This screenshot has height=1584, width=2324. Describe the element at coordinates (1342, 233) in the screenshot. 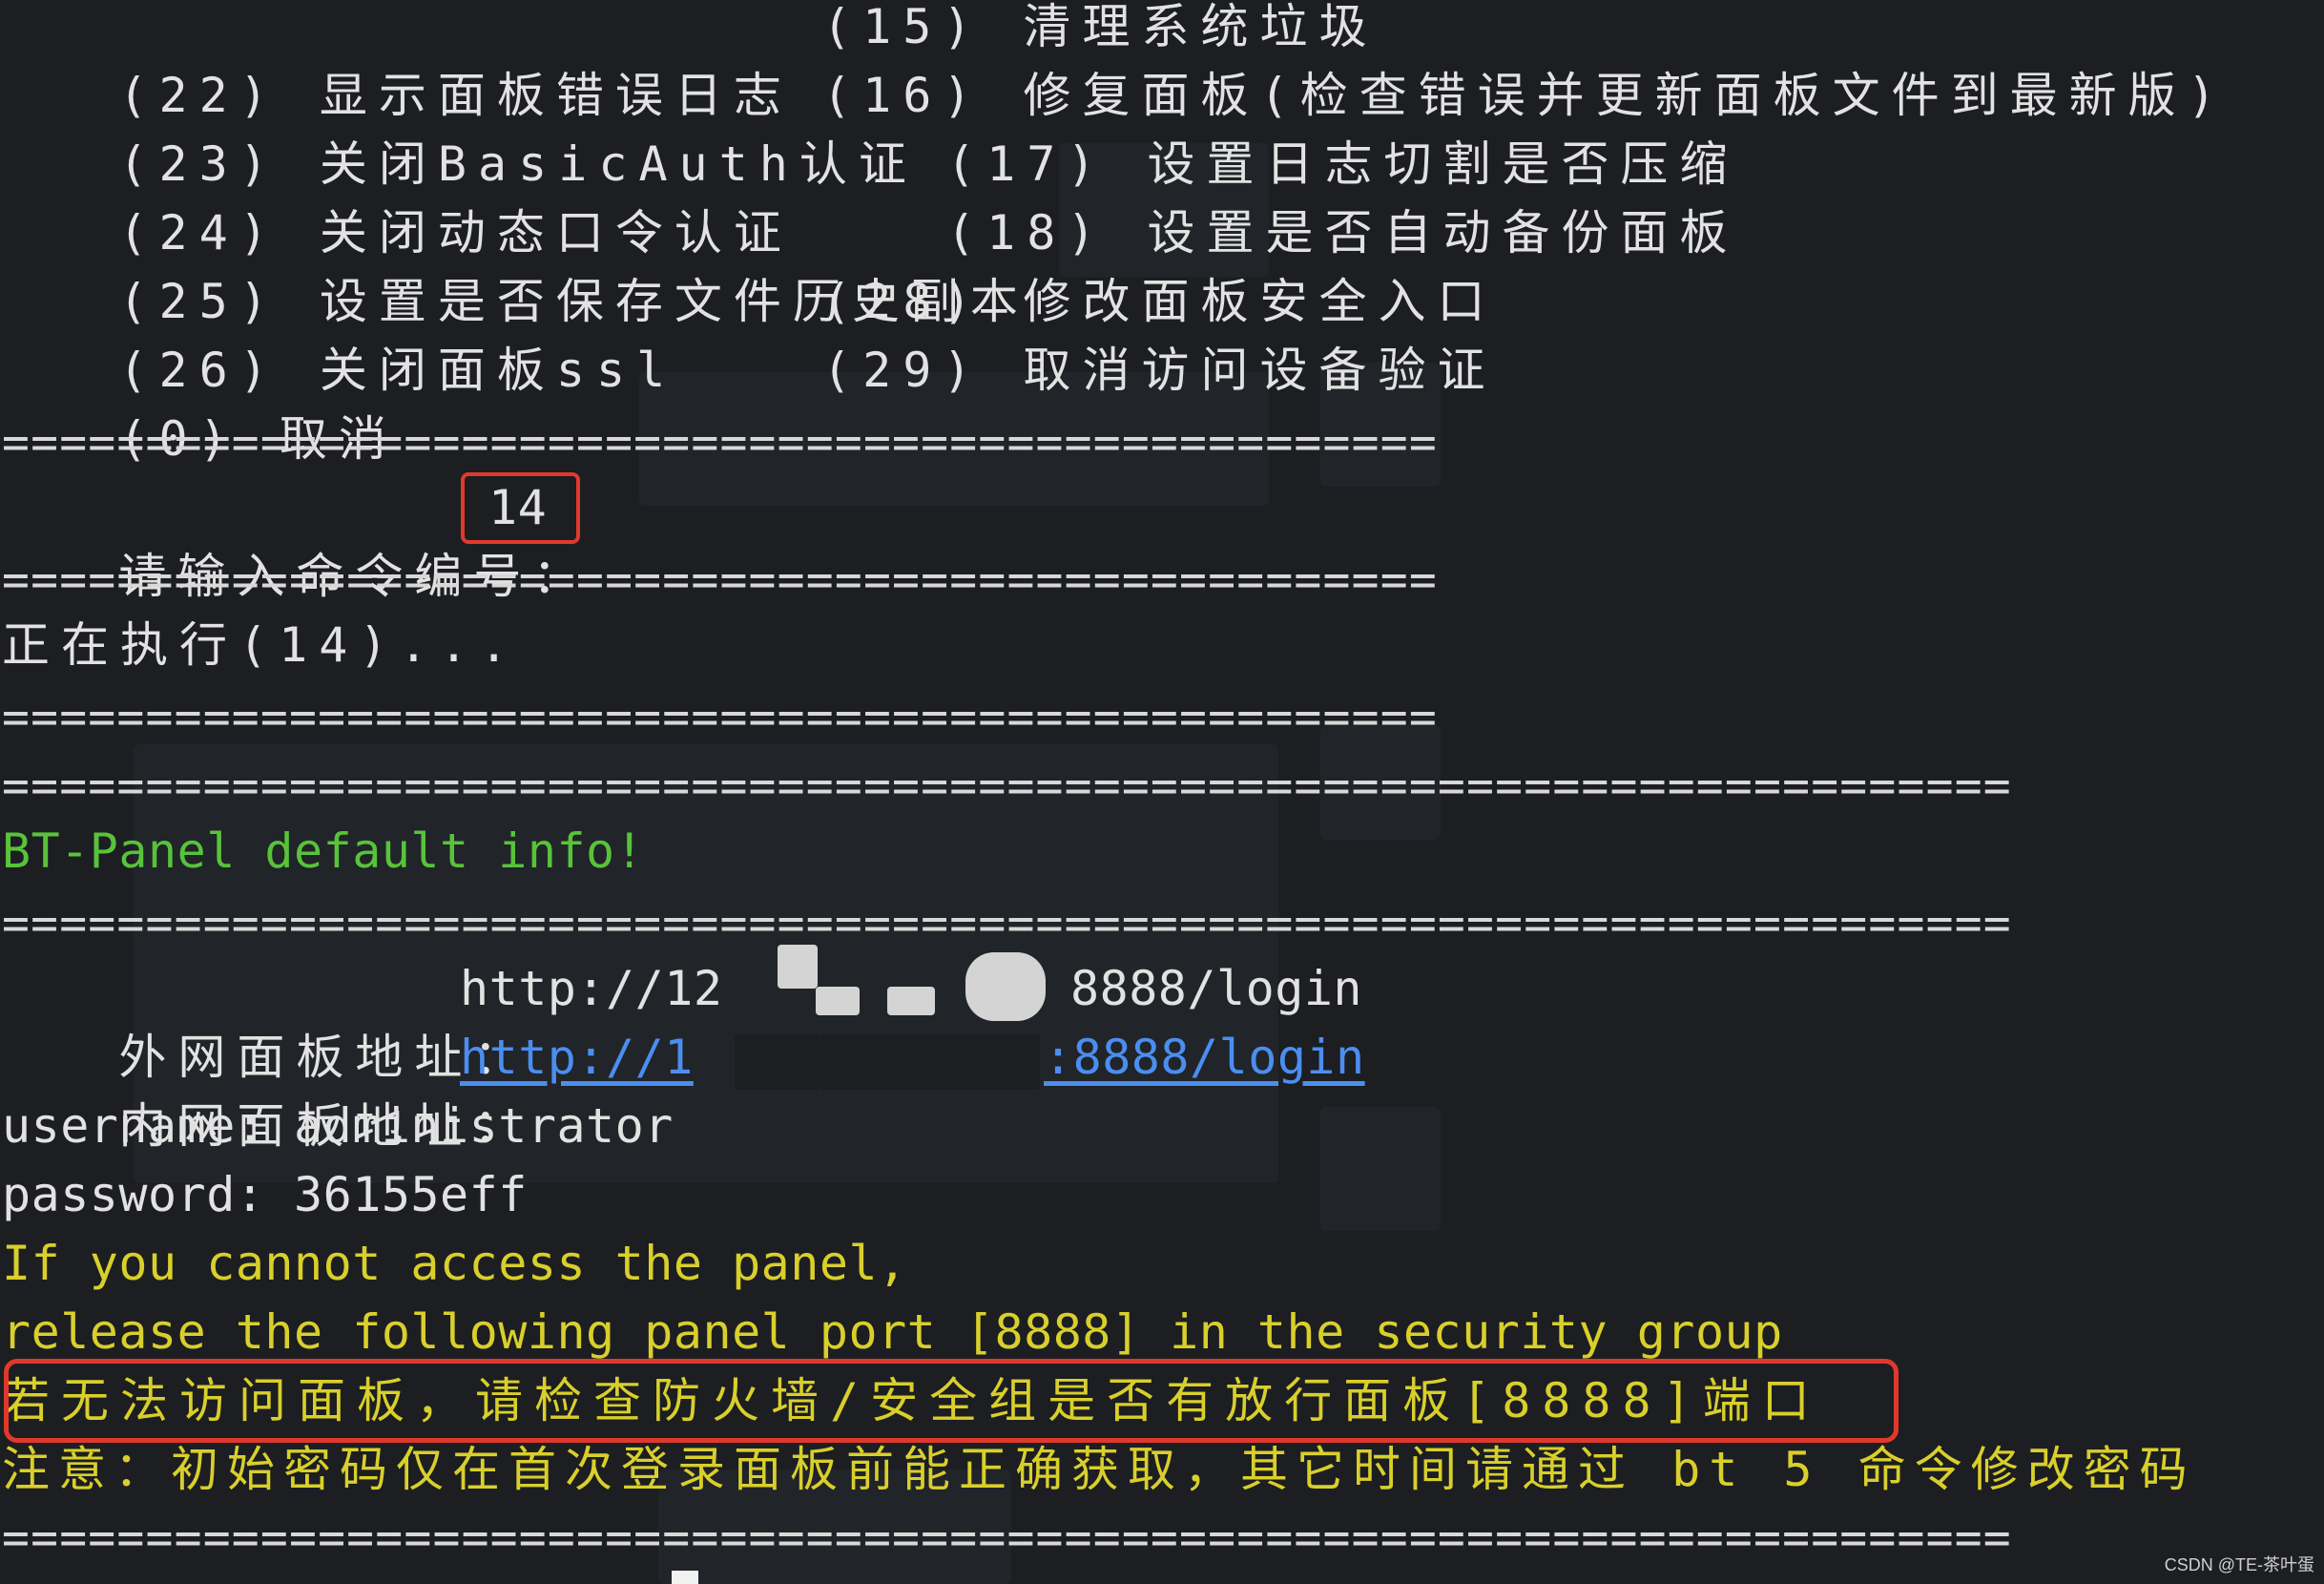

I see `menu-option-18: (18) 设置是否自动备份面板` at that location.